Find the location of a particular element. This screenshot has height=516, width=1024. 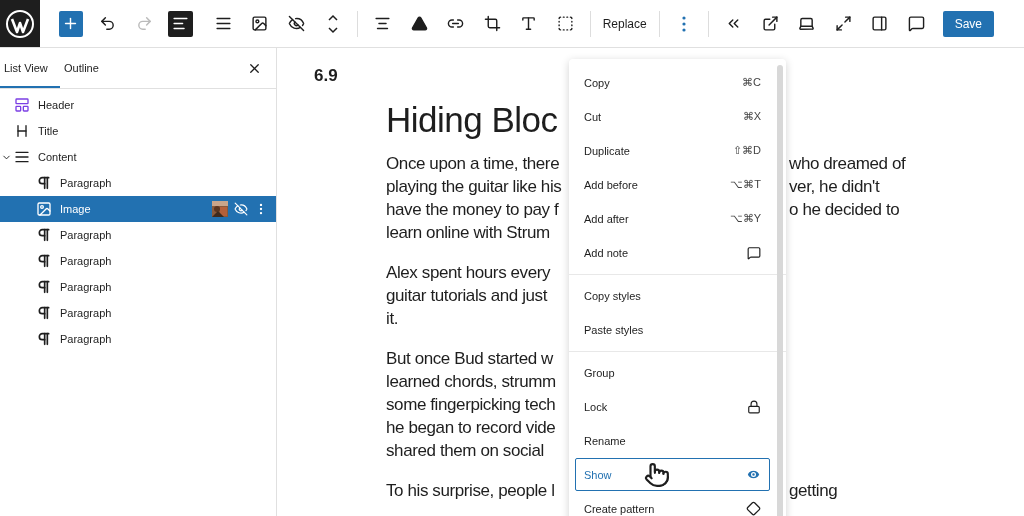

paragraph-text: some fingerpicking tech is located at coordinates (471, 404).